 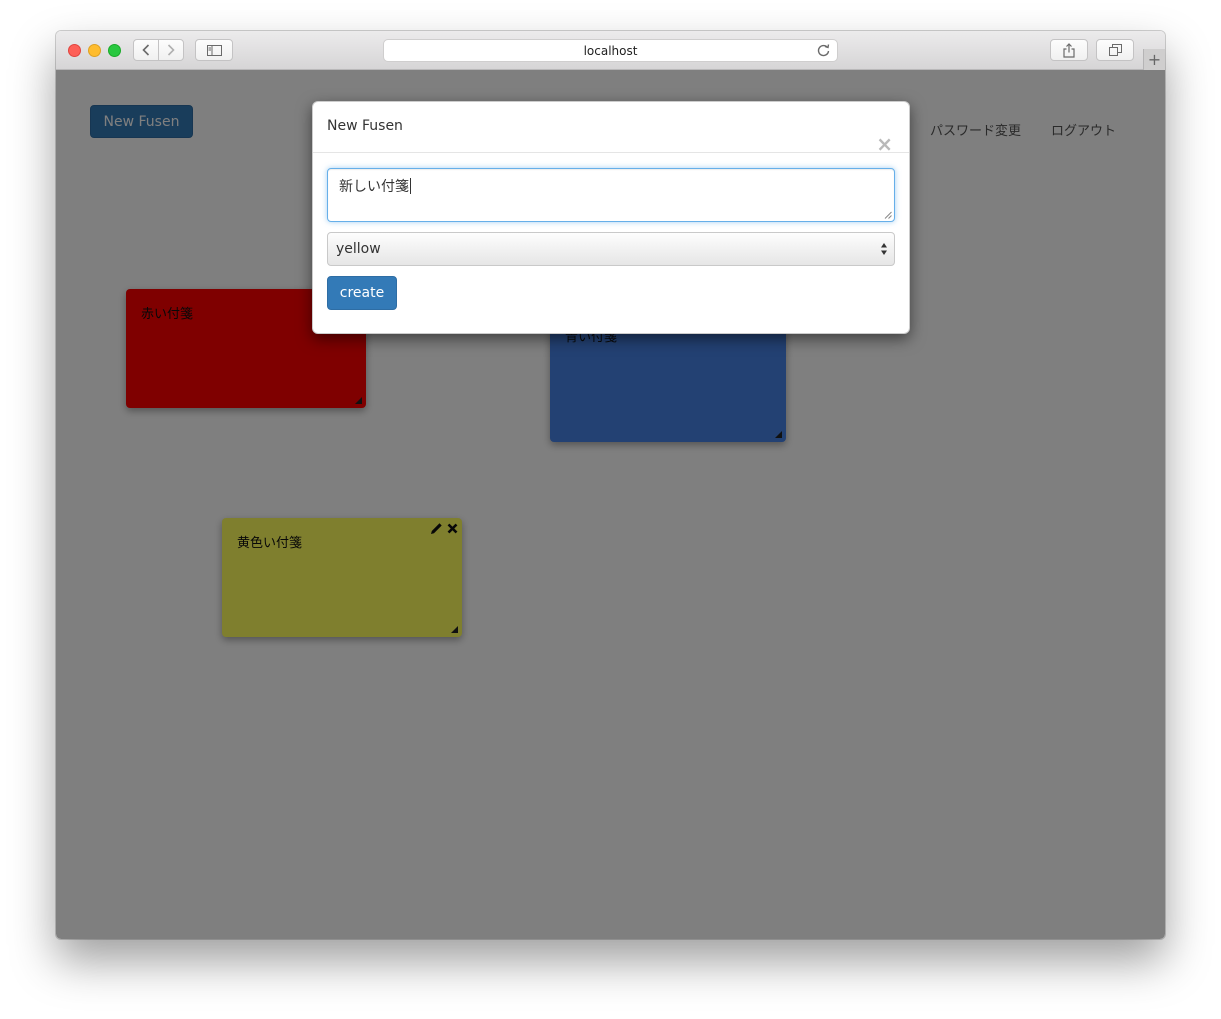 I want to click on address-bar: localhost, so click(x=610, y=50).